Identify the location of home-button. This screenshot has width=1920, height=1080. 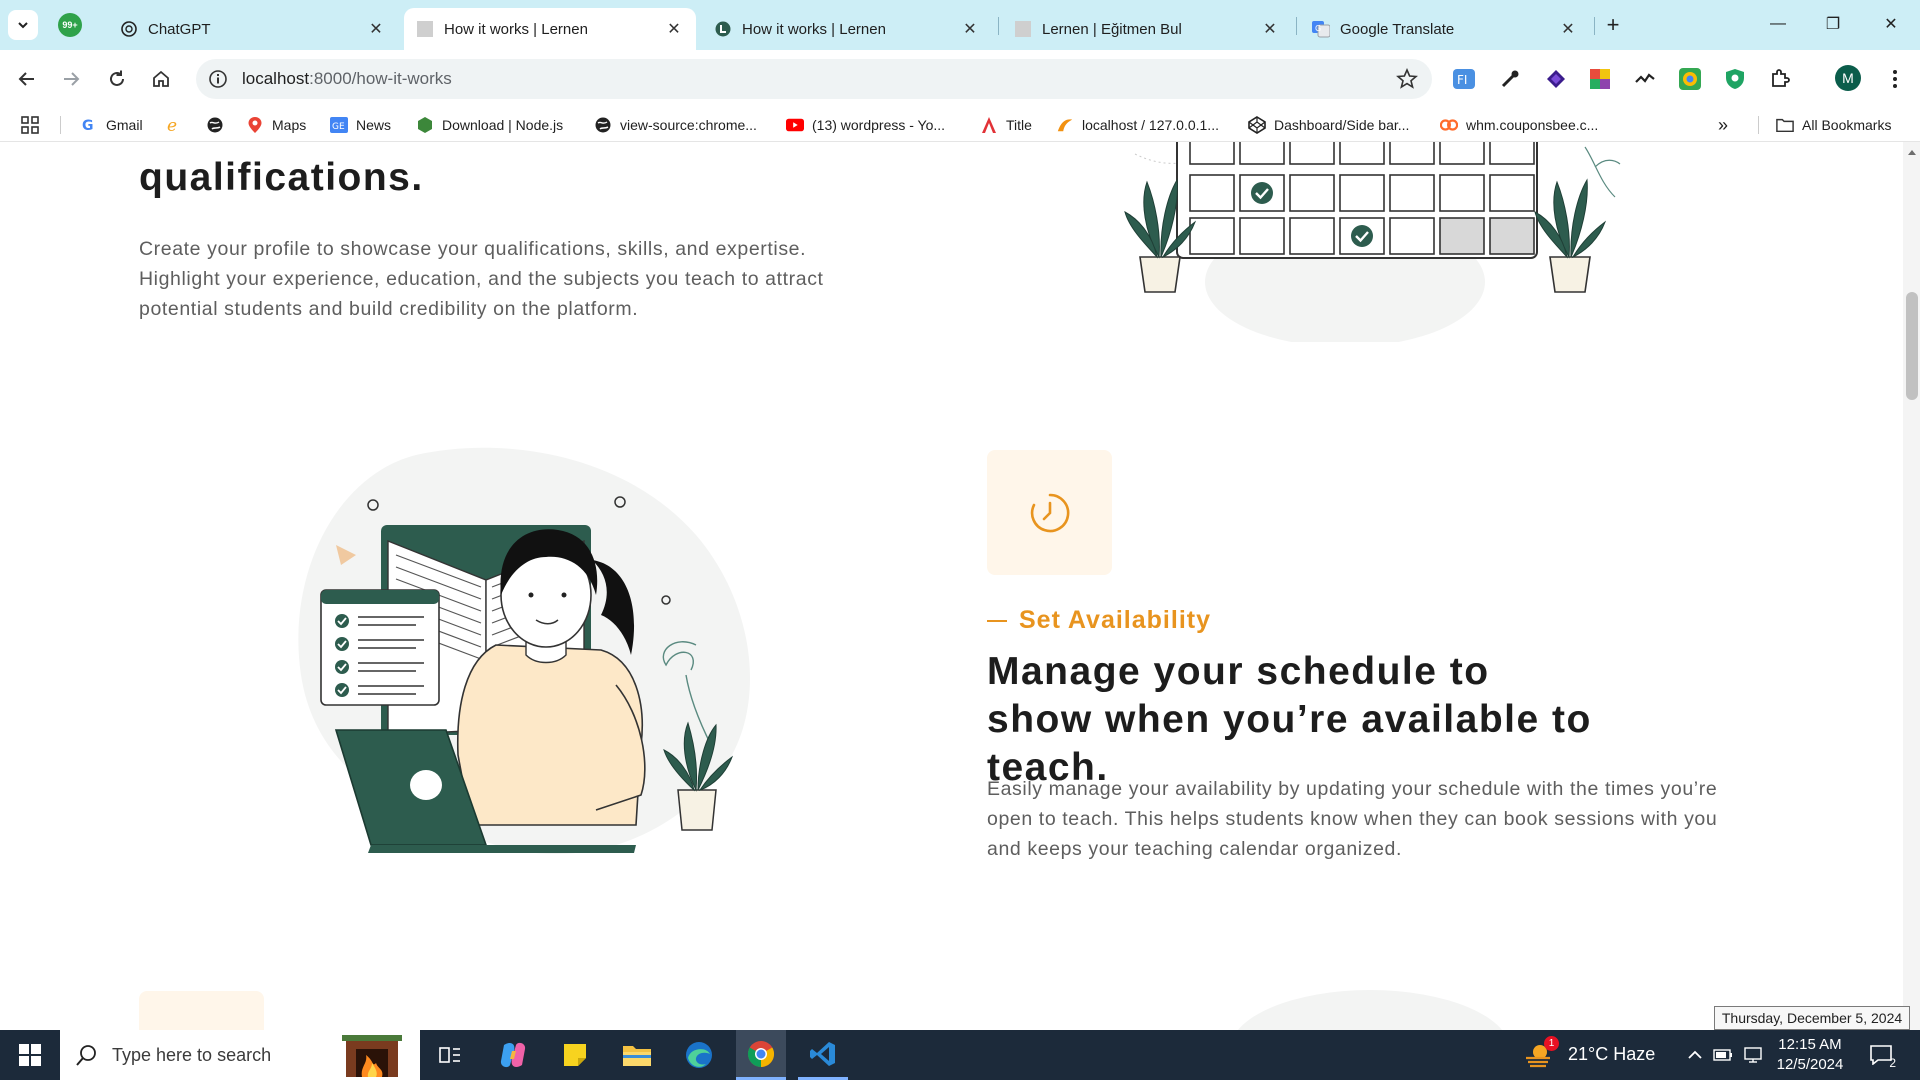
(161, 79).